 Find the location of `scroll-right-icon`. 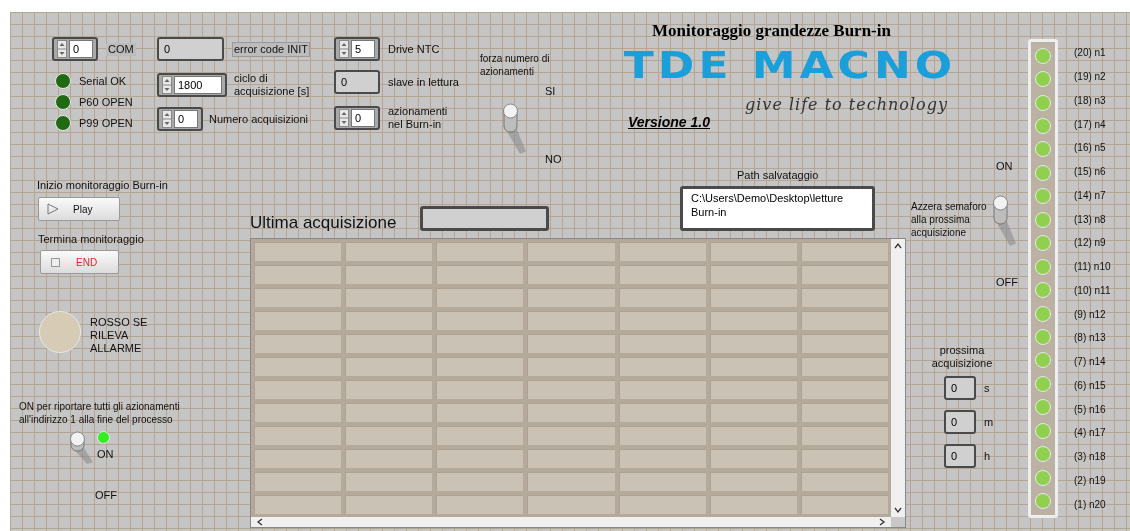

scroll-right-icon is located at coordinates (882, 522).